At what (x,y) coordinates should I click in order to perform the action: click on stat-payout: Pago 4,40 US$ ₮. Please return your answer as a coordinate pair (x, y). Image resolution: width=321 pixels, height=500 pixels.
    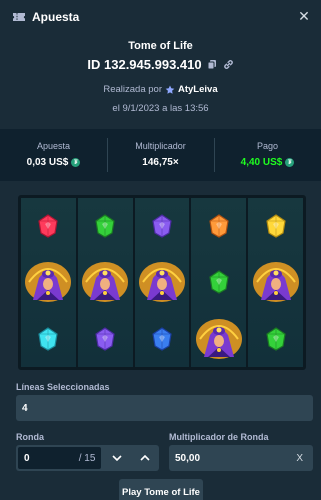
    Looking at the image, I should click on (267, 155).